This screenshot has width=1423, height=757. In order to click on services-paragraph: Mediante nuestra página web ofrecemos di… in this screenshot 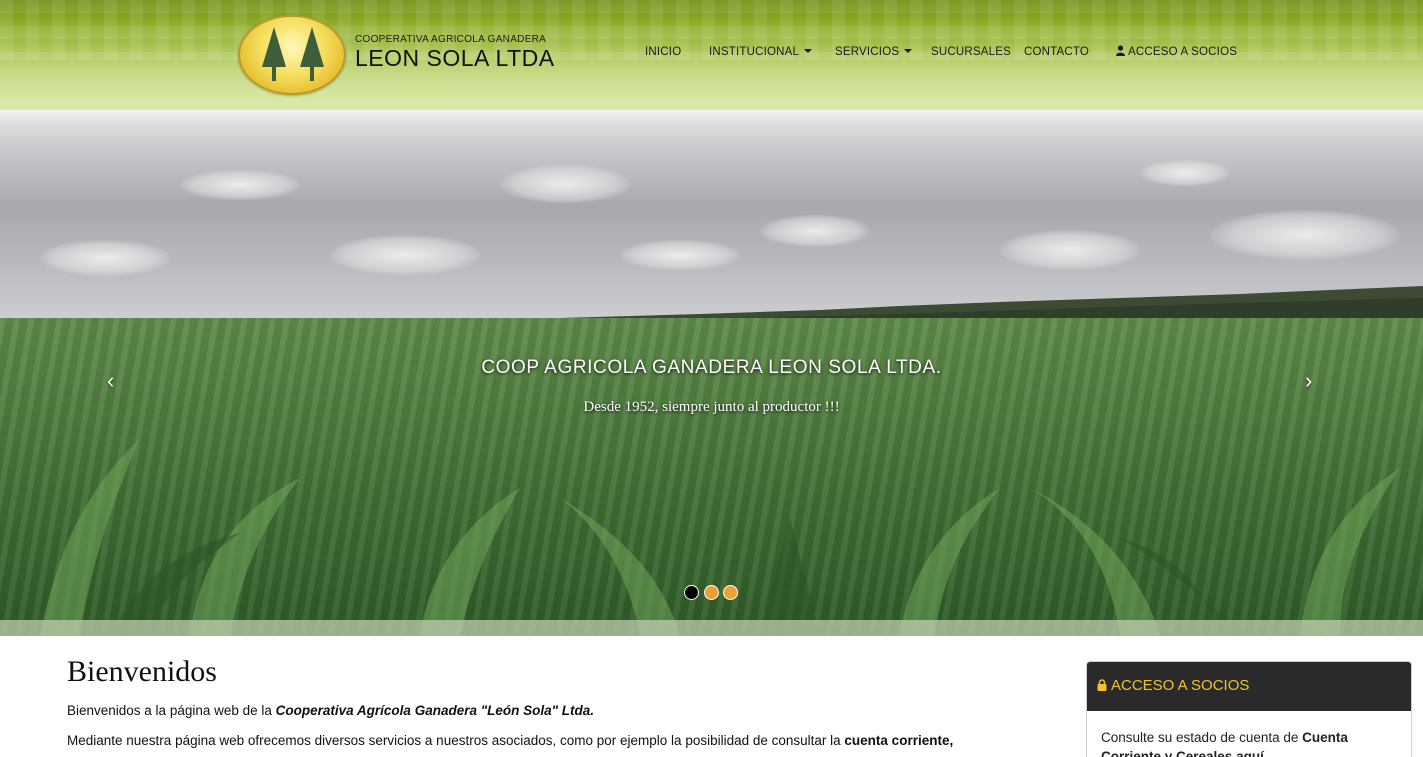, I will do `click(510, 740)`.